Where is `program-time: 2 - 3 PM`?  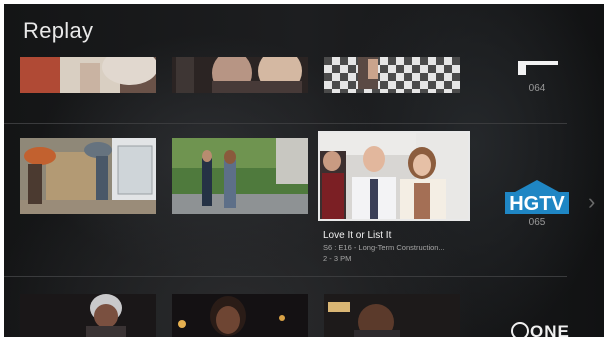
program-time: 2 - 3 PM is located at coordinates (337, 258).